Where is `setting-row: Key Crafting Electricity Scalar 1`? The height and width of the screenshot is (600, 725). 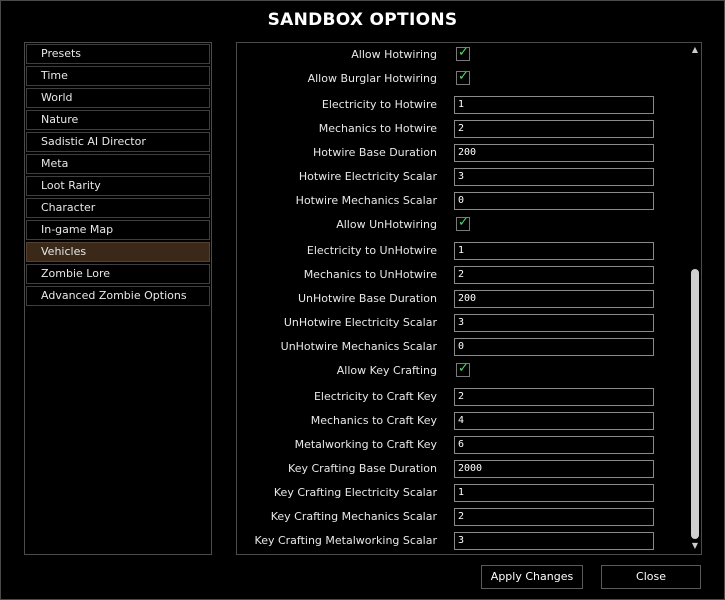
setting-row: Key Crafting Electricity Scalar 1 is located at coordinates (462, 493).